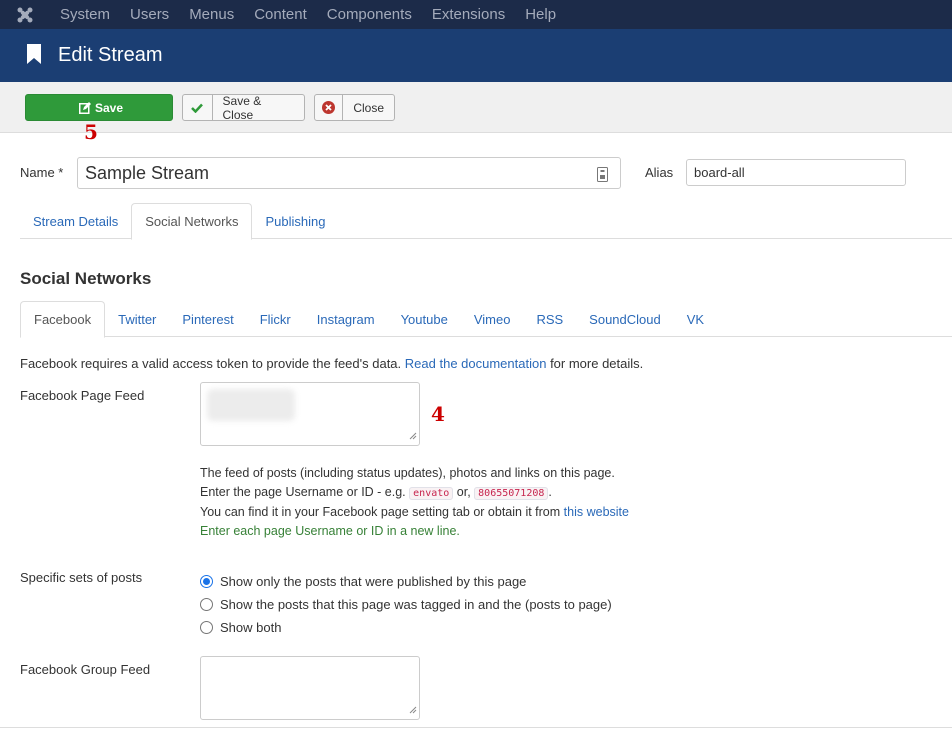  Describe the element at coordinates (476, 55) in the screenshot. I see `page-header: Edit Stream` at that location.